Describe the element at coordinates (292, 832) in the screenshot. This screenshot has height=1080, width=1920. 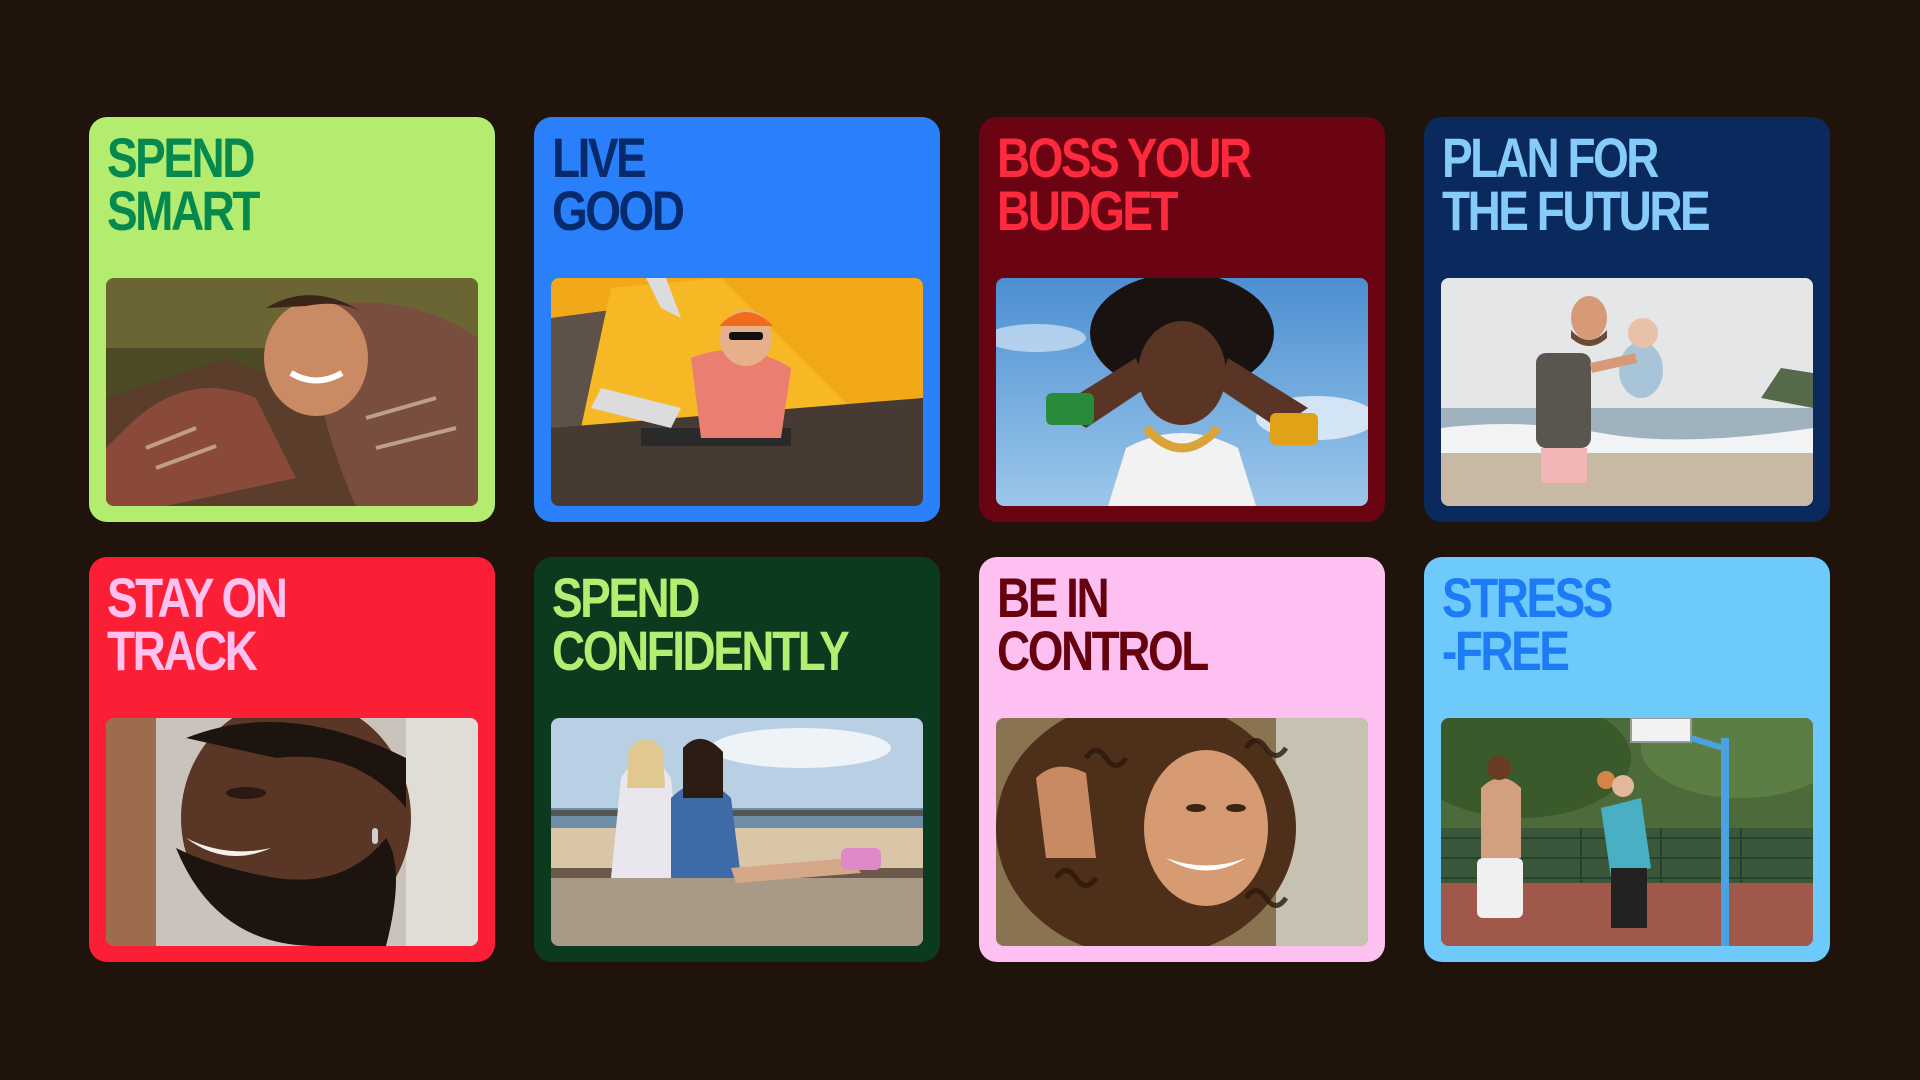
I see `photo-smiling-bearded-man` at that location.